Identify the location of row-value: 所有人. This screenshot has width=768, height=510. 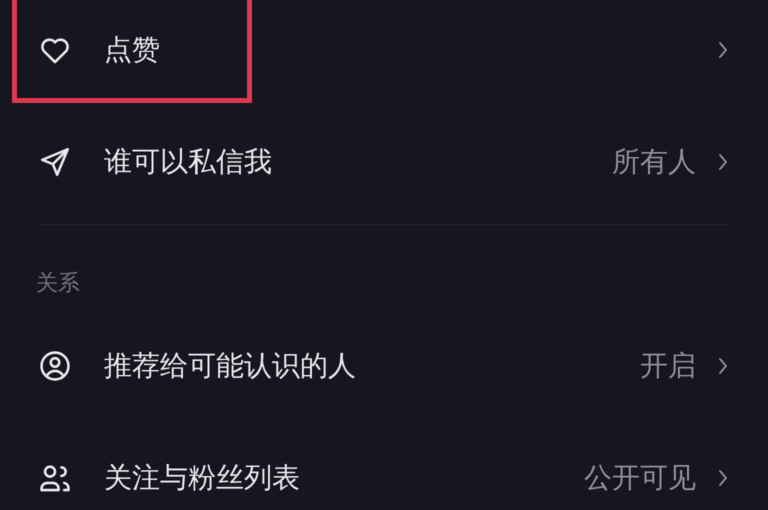
(654, 162).